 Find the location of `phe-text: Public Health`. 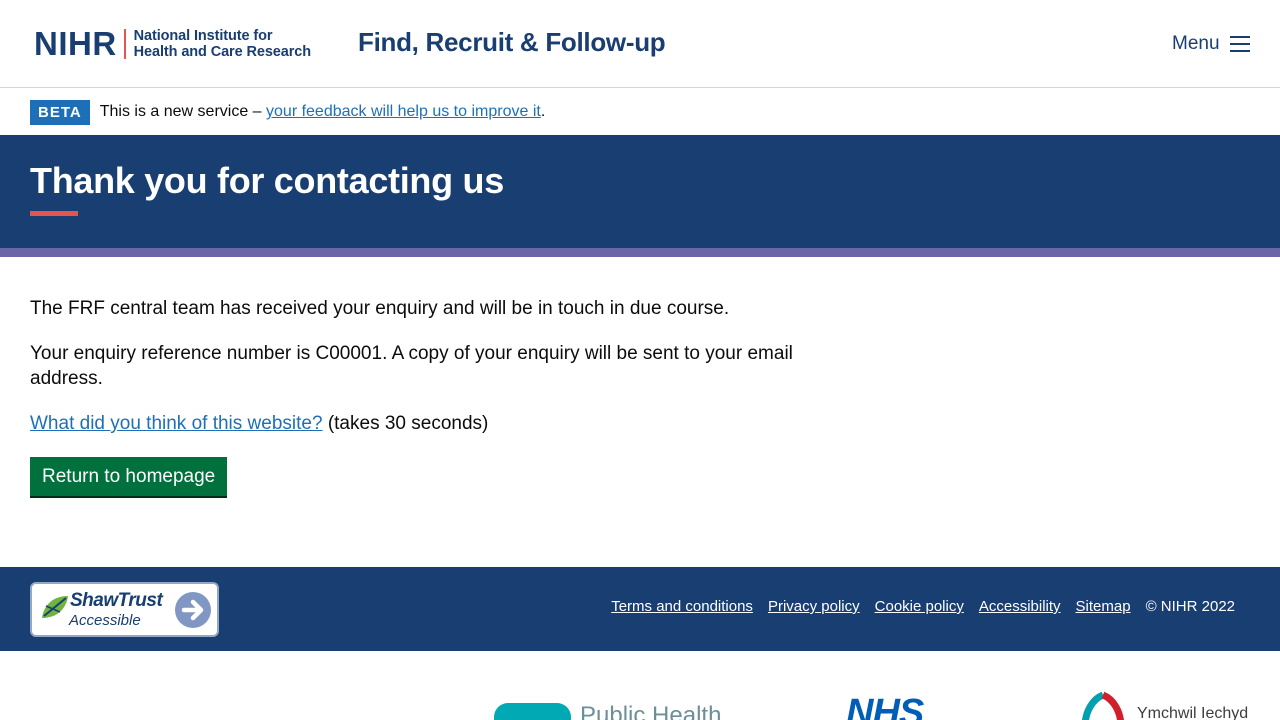

phe-text: Public Health is located at coordinates (651, 711).